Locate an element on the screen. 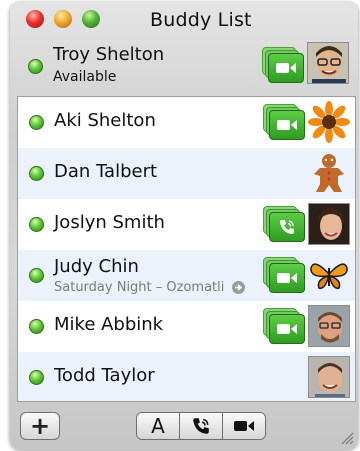  buddy-row: Judy Chin Saturday Night – Ozomatli is located at coordinates (186, 275).